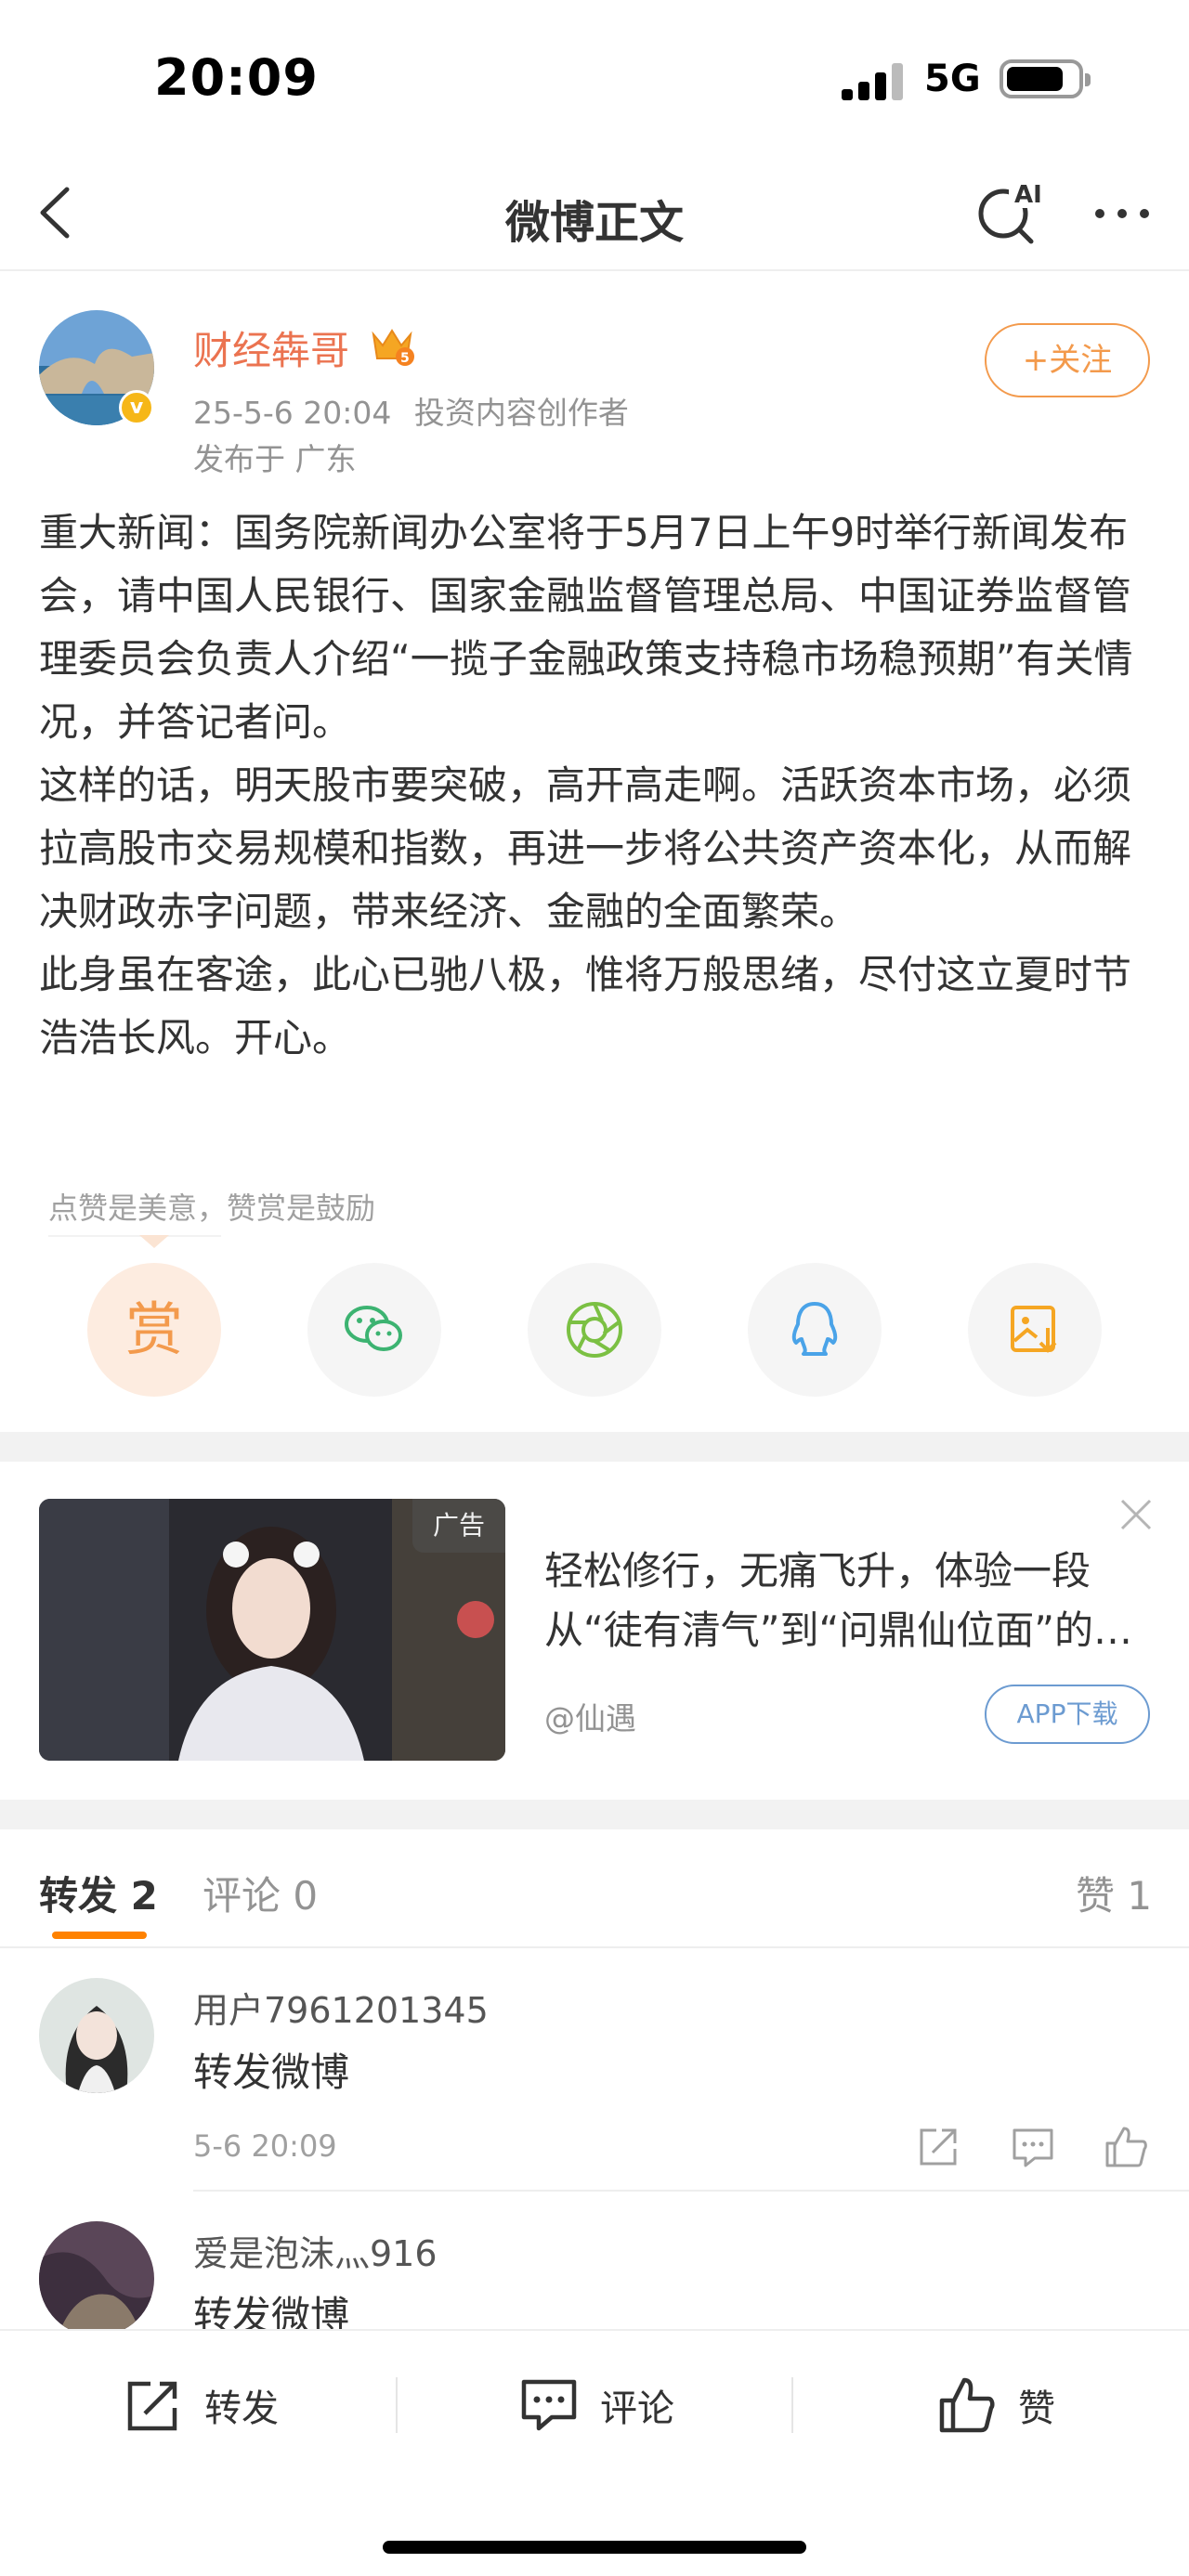 The width and height of the screenshot is (1189, 2576). What do you see at coordinates (594, 2452) in the screenshot?
I see `bottom-action-bar: 转发 评论 赞` at bounding box center [594, 2452].